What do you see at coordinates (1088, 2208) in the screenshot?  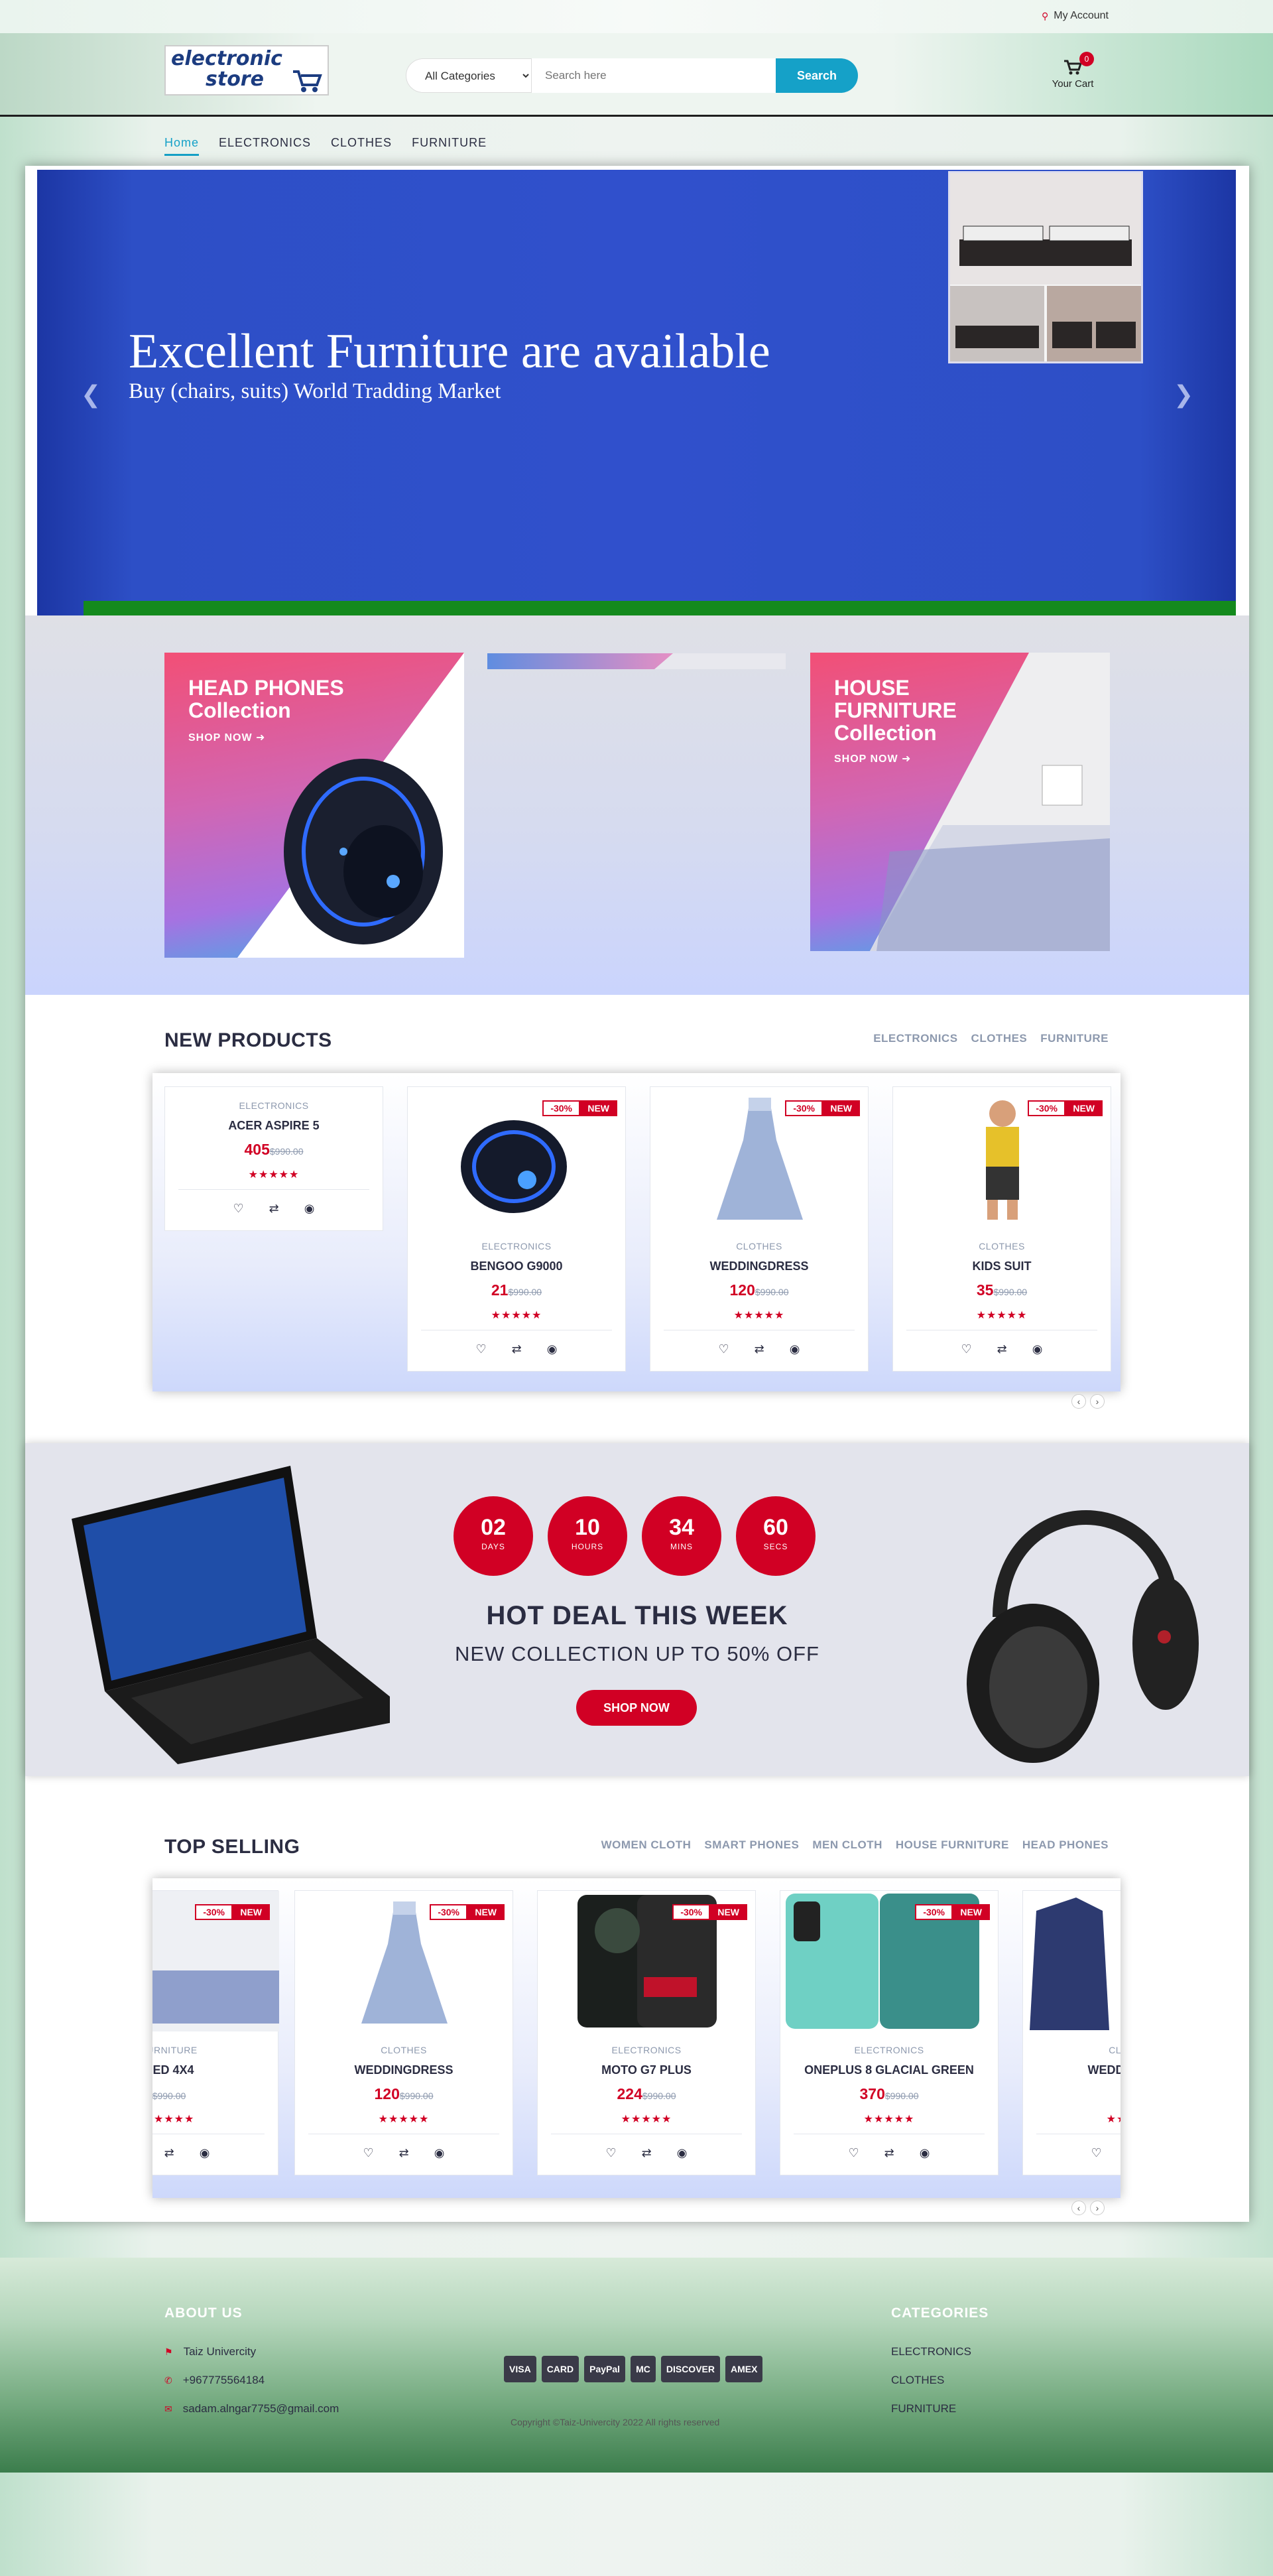 I see `top-selling-pager: ‹ ›` at bounding box center [1088, 2208].